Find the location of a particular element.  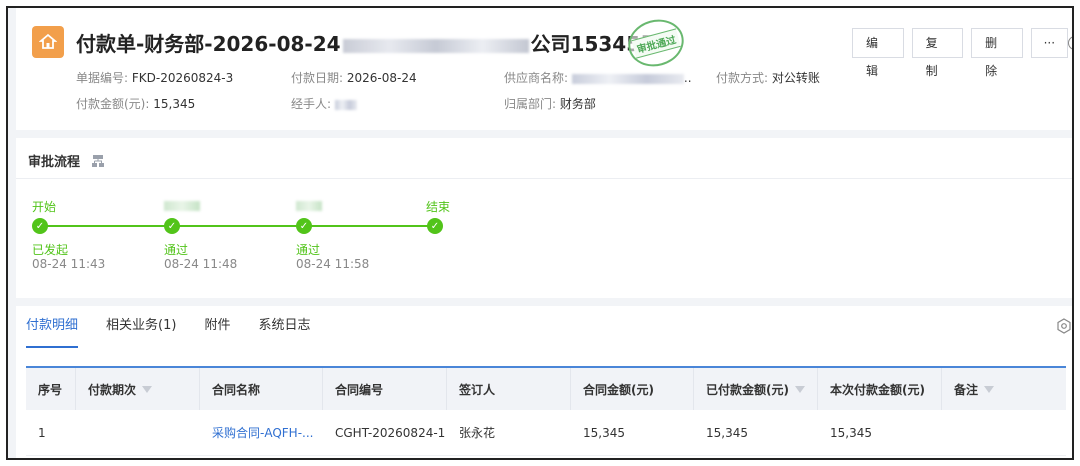

flow-node-status: 已发起 is located at coordinates (50, 250).